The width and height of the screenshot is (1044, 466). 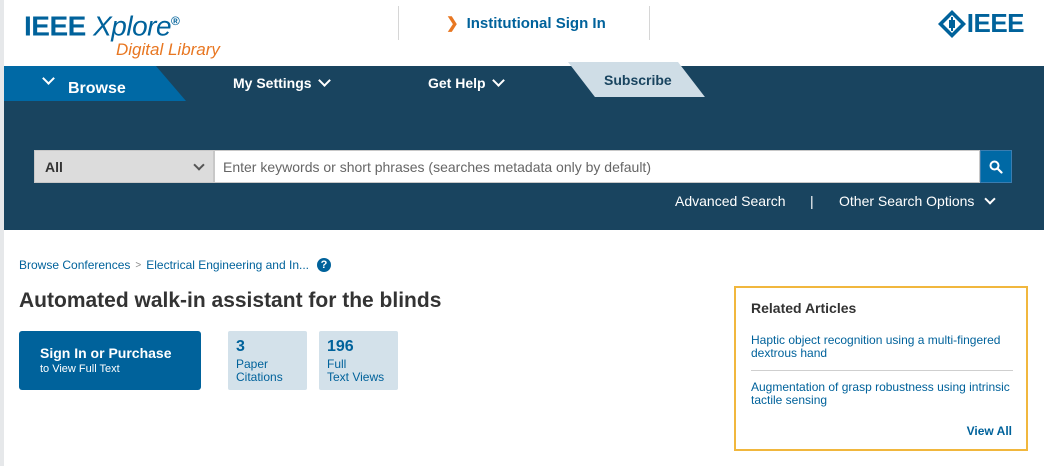 What do you see at coordinates (124, 166) in the screenshot?
I see `search-scope-select: All` at bounding box center [124, 166].